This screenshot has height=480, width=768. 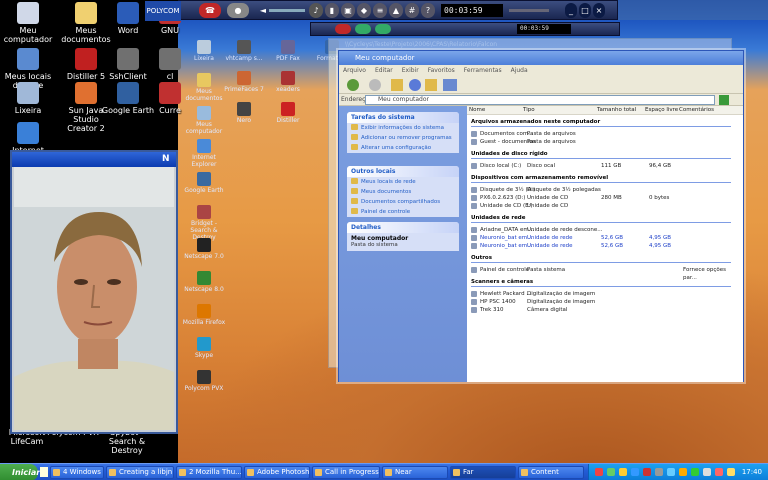 What do you see at coordinates (441, 70) in the screenshot?
I see `menu-item: Favoritos` at bounding box center [441, 70].